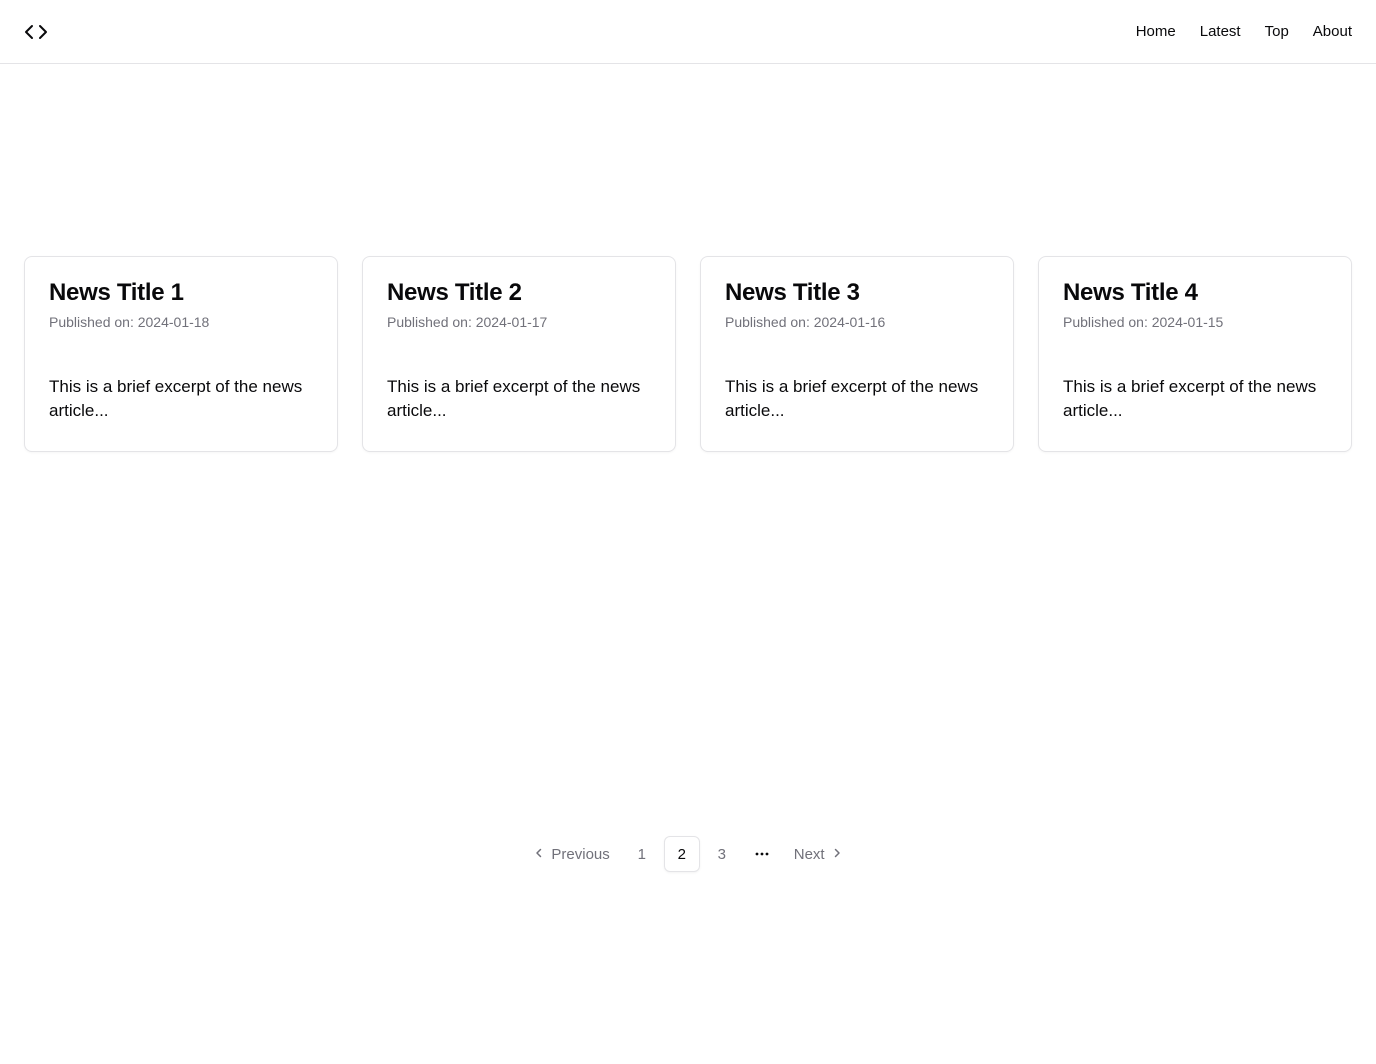  Describe the element at coordinates (809, 854) in the screenshot. I see `next-label: Next` at that location.